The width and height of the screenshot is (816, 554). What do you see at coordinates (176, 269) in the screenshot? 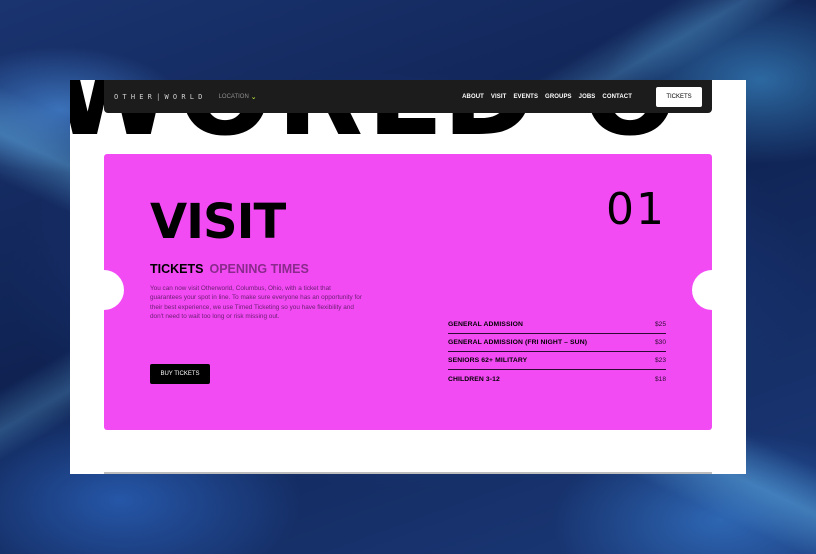
I see `tab-tickets: TICKETS` at bounding box center [176, 269].